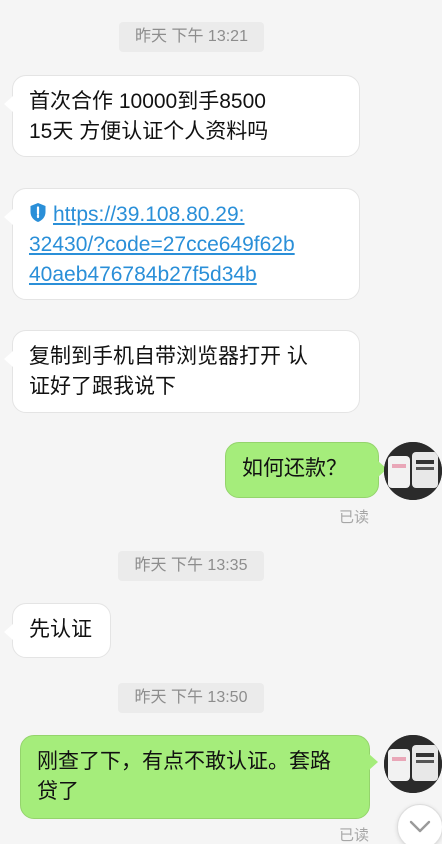 The height and width of the screenshot is (844, 442). Describe the element at coordinates (199, 777) in the screenshot. I see `outgoing-message: 刚查了下，有点不敢认证。套路 贷了` at that location.